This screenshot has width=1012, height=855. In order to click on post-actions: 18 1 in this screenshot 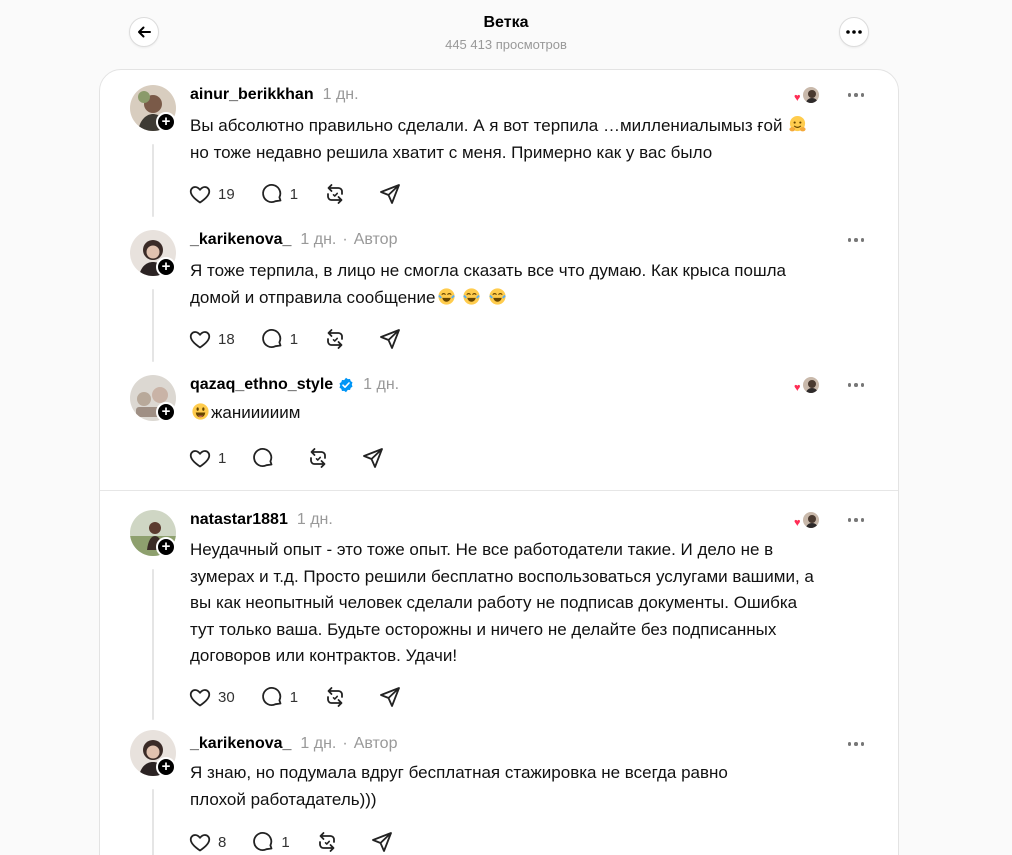, I will do `click(295, 339)`.